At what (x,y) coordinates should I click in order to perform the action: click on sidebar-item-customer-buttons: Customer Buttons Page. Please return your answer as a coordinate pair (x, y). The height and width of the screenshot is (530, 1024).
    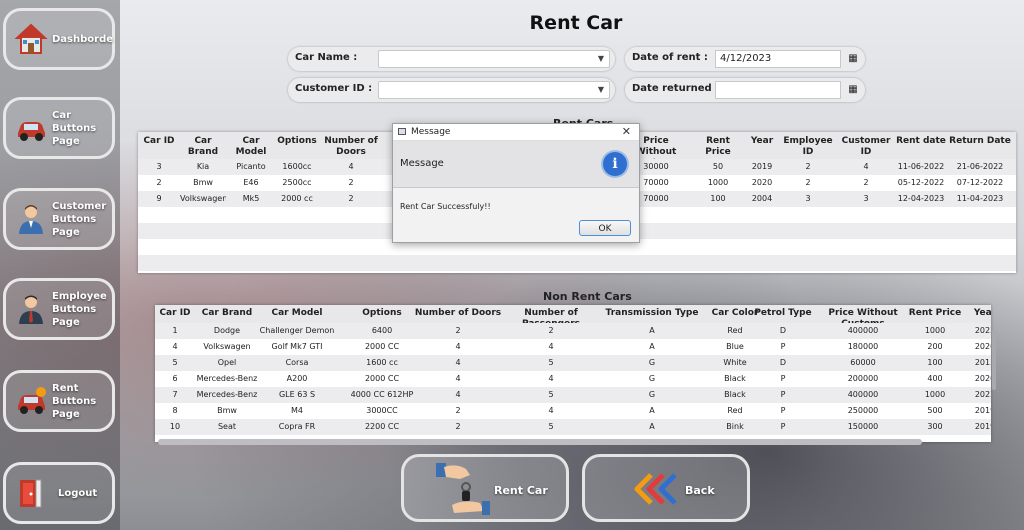
    Looking at the image, I should click on (59, 219).